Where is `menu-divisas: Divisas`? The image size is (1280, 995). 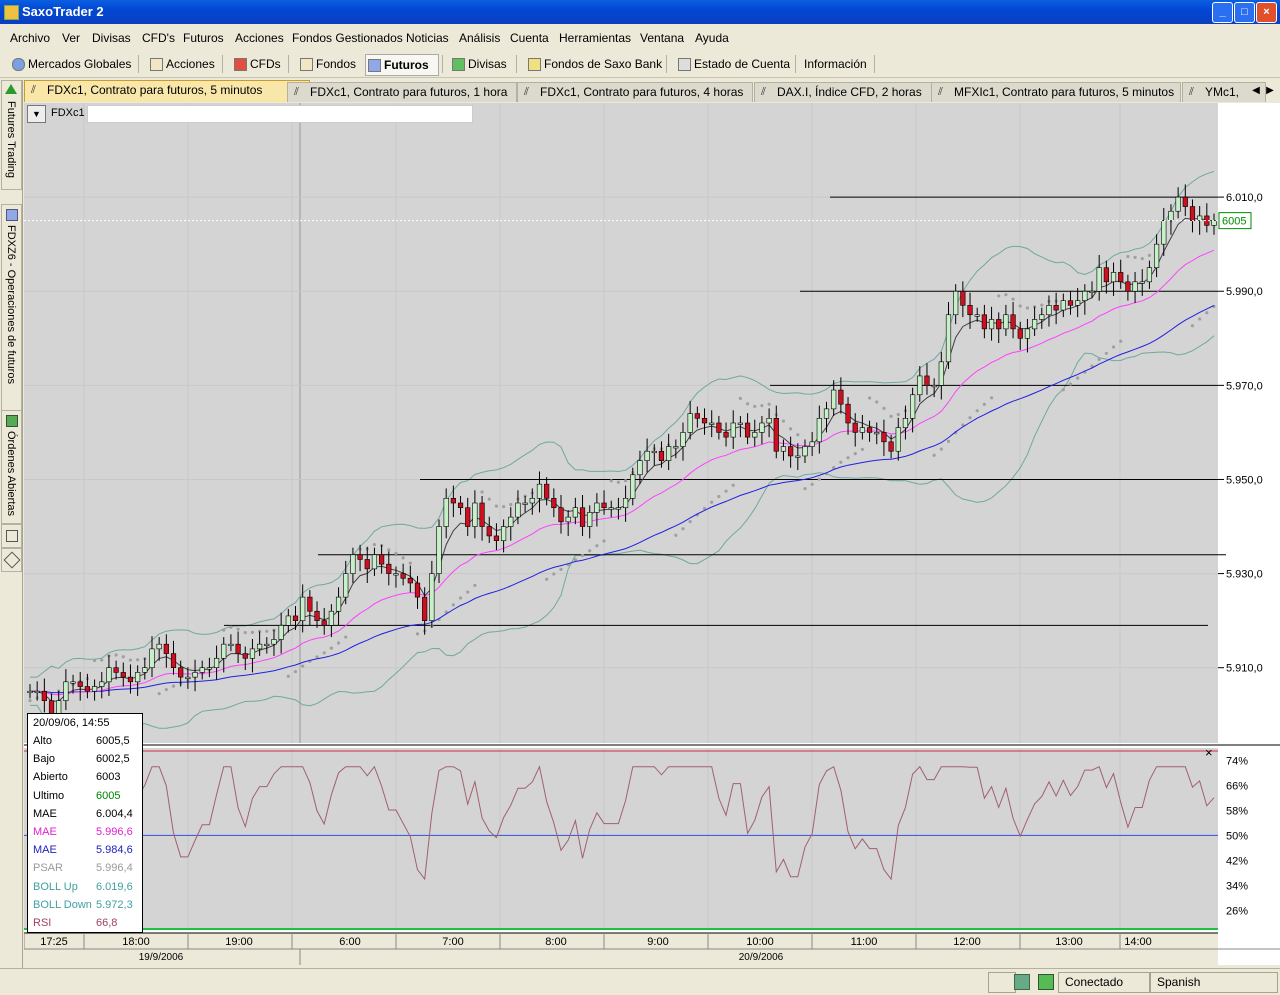
menu-divisas: Divisas is located at coordinates (111, 38).